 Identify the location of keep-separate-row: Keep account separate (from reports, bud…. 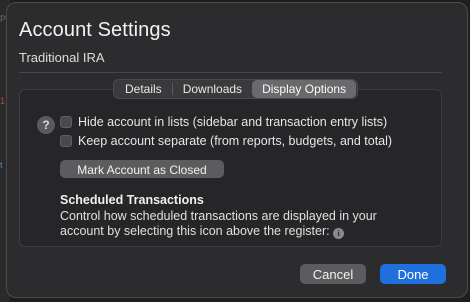
(226, 141).